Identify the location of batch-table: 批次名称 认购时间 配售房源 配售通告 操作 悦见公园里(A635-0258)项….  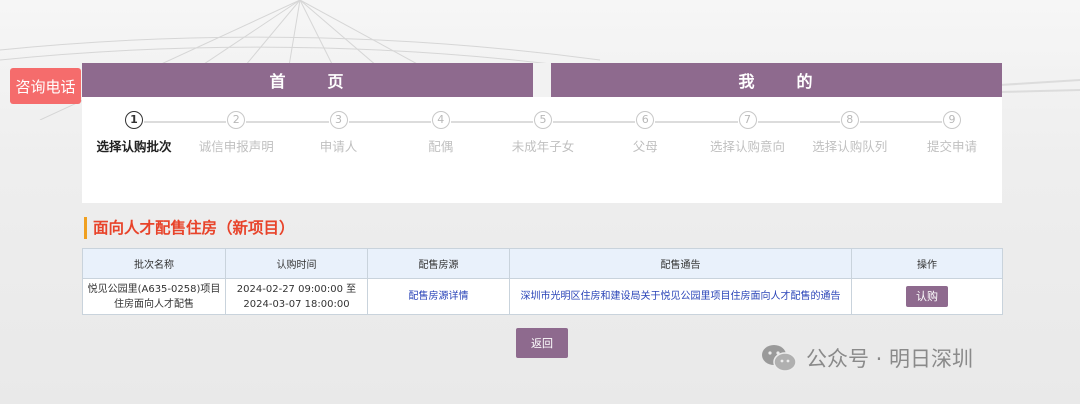
(542, 281).